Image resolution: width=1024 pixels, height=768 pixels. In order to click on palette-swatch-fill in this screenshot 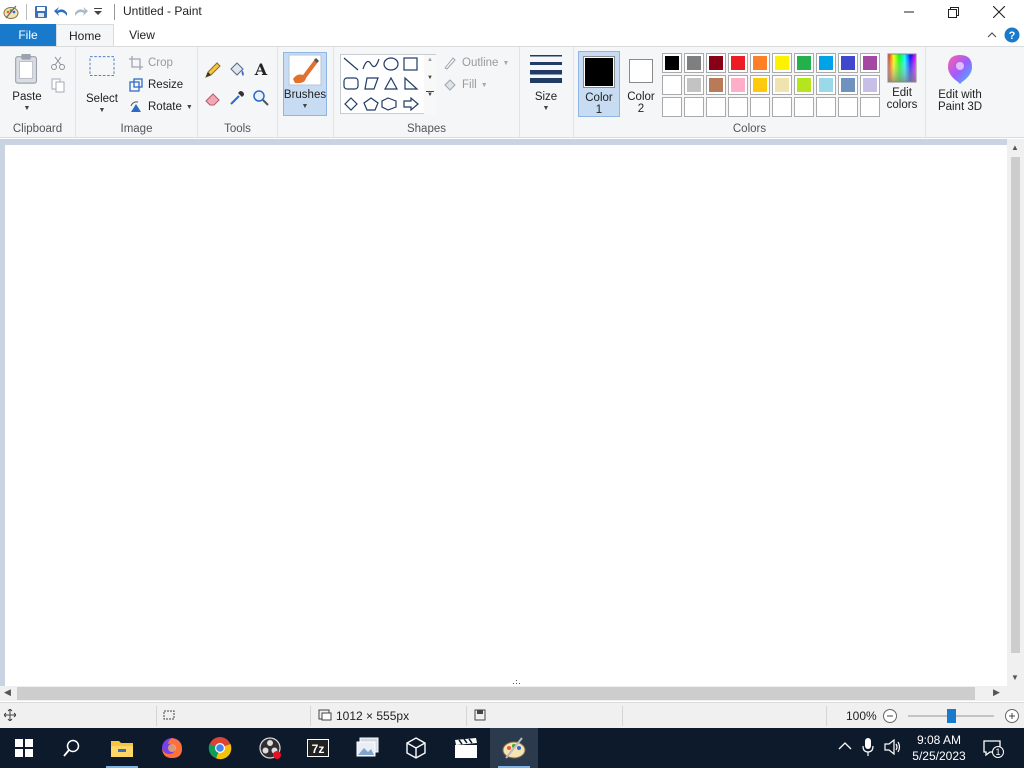, I will do `click(848, 63)`.